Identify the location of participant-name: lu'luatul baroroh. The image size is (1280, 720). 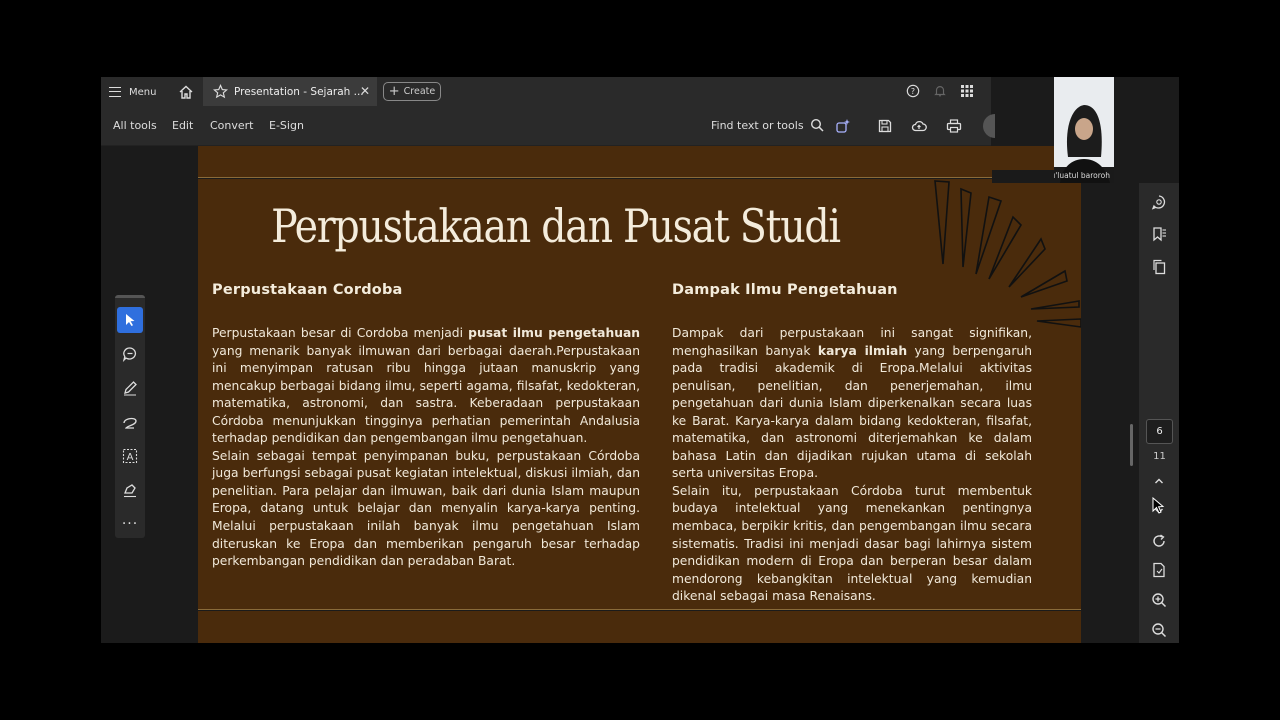
(1082, 175).